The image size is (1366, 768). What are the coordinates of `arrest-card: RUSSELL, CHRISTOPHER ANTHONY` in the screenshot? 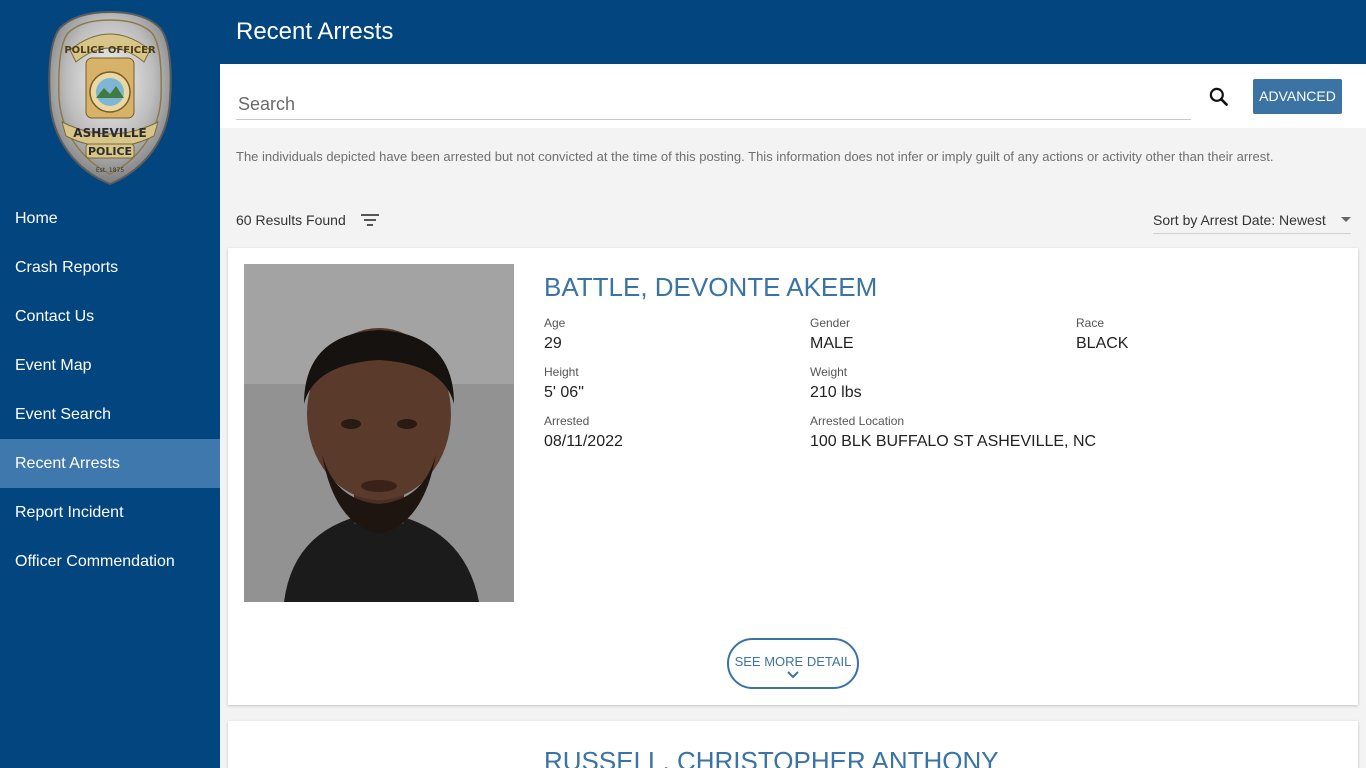 It's located at (793, 744).